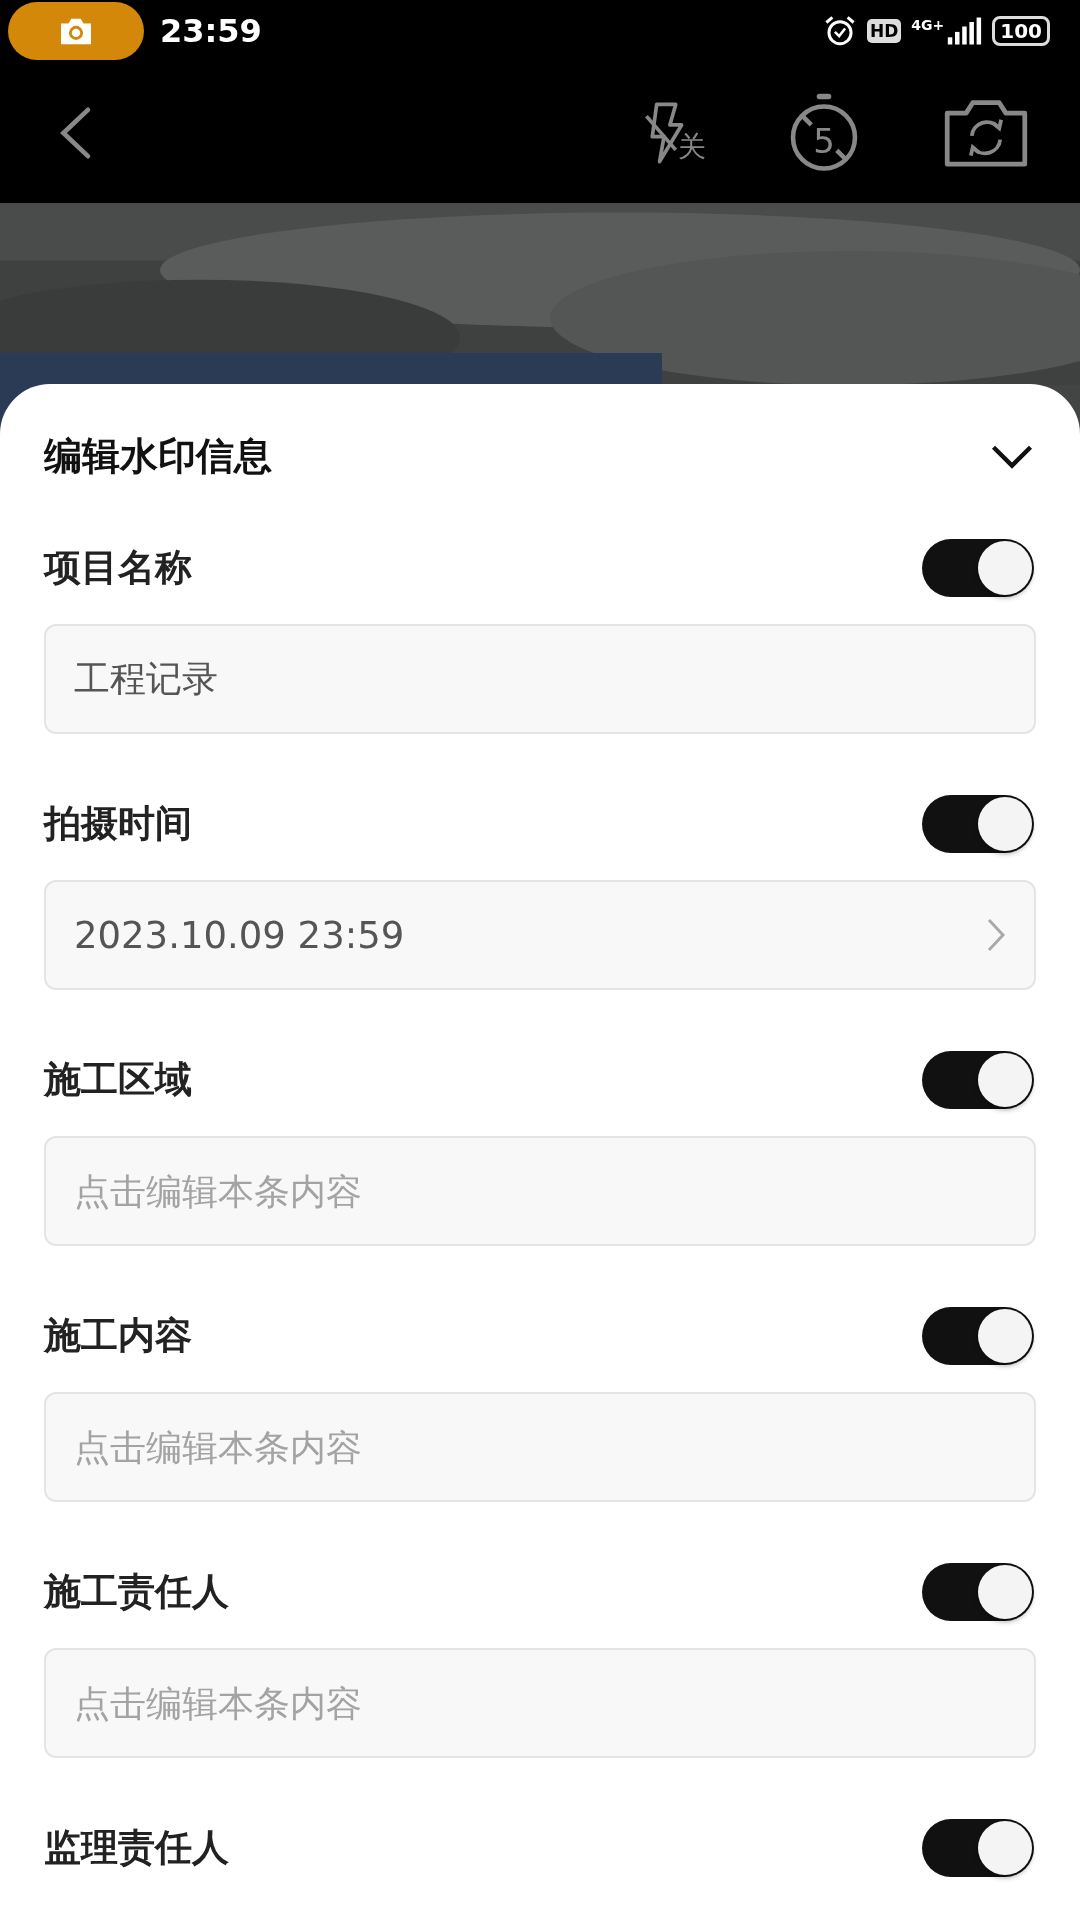 The width and height of the screenshot is (1080, 1920). Describe the element at coordinates (118, 1336) in the screenshot. I see `field-label: 施工内容` at that location.